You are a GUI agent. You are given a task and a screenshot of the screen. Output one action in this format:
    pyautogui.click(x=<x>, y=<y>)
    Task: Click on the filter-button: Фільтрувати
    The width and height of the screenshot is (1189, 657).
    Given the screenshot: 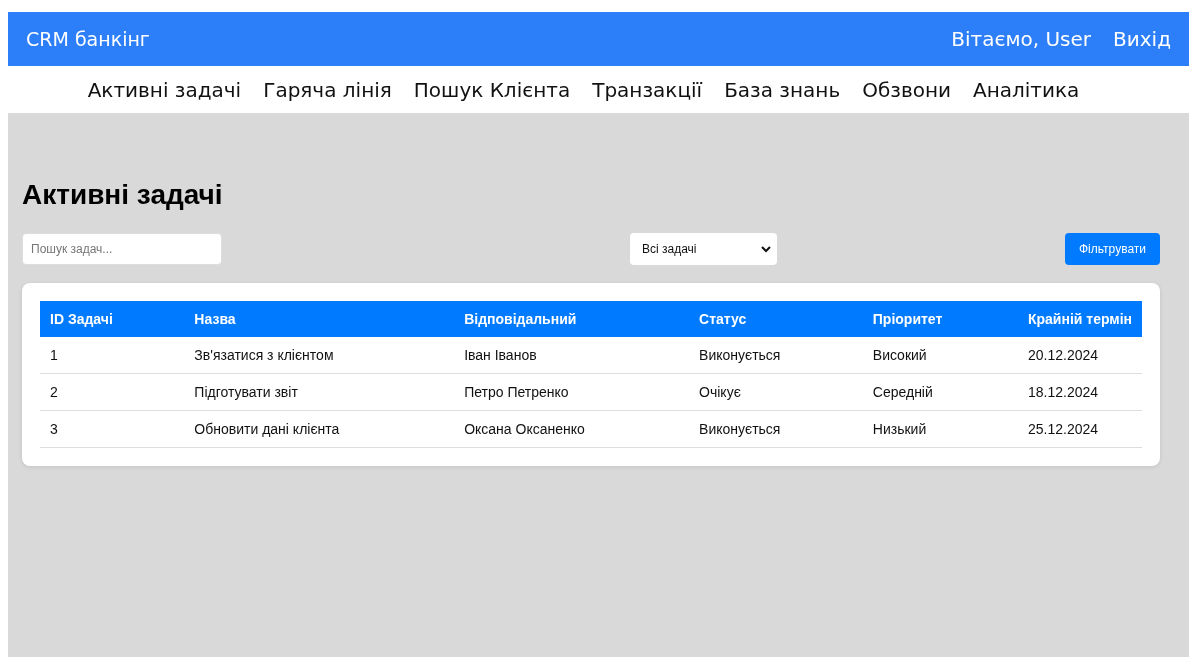 What is the action you would take?
    pyautogui.click(x=1112, y=249)
    